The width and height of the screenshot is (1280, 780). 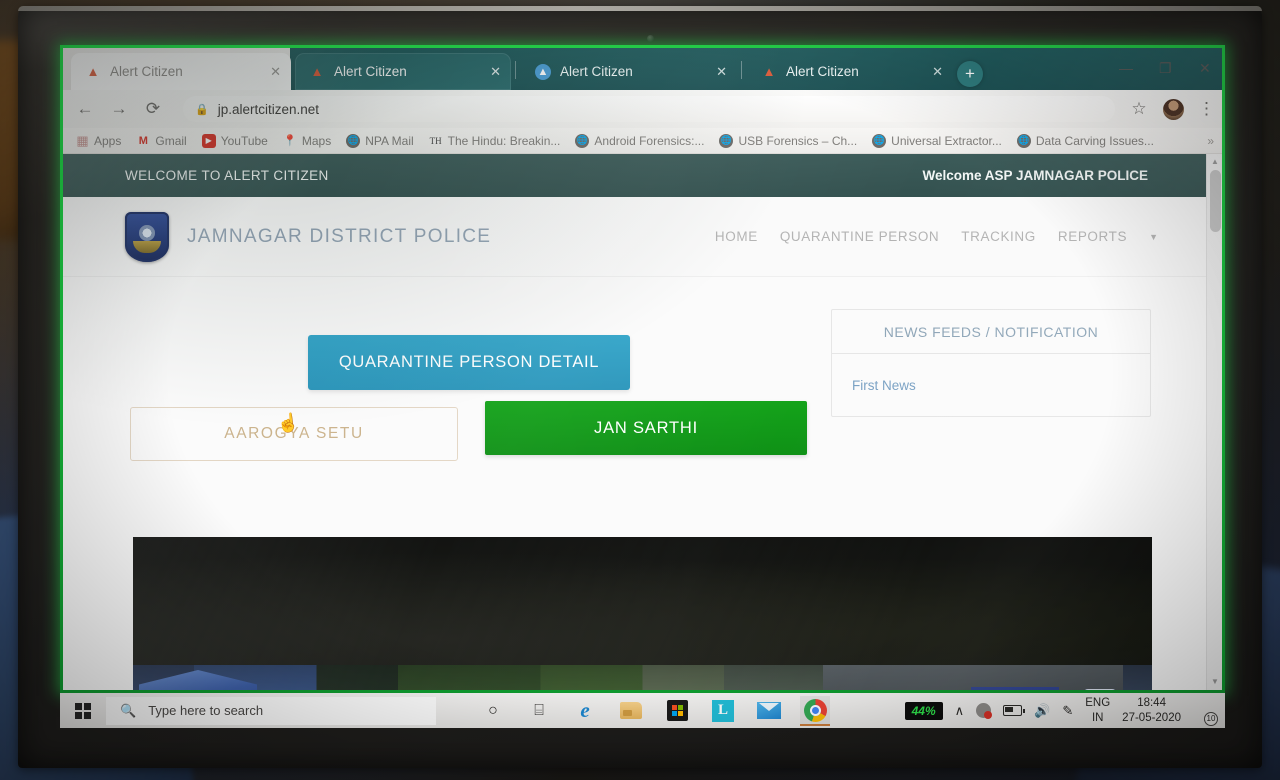 What do you see at coordinates (640, 8) in the screenshot?
I see `laptop-top-edge` at bounding box center [640, 8].